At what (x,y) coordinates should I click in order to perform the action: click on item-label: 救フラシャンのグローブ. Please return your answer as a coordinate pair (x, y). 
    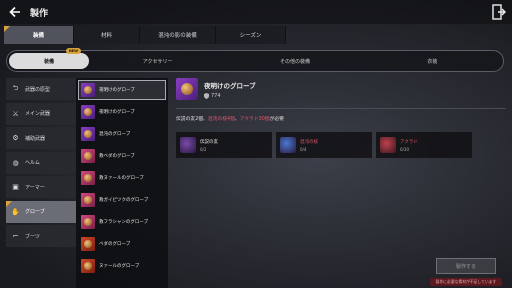
    Looking at the image, I should click on (124, 222).